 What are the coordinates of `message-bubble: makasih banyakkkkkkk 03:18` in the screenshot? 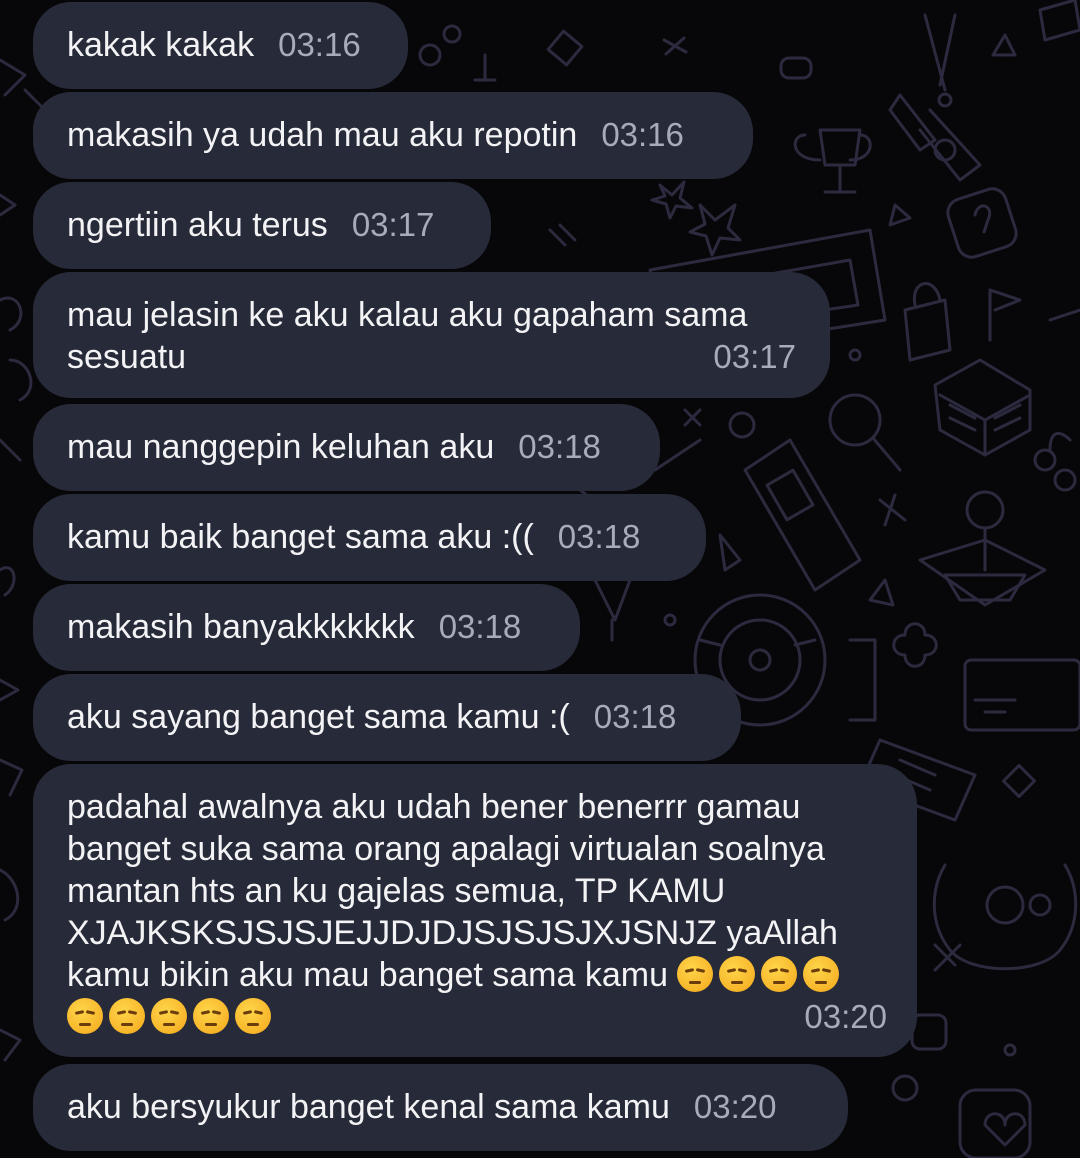 It's located at (306, 627).